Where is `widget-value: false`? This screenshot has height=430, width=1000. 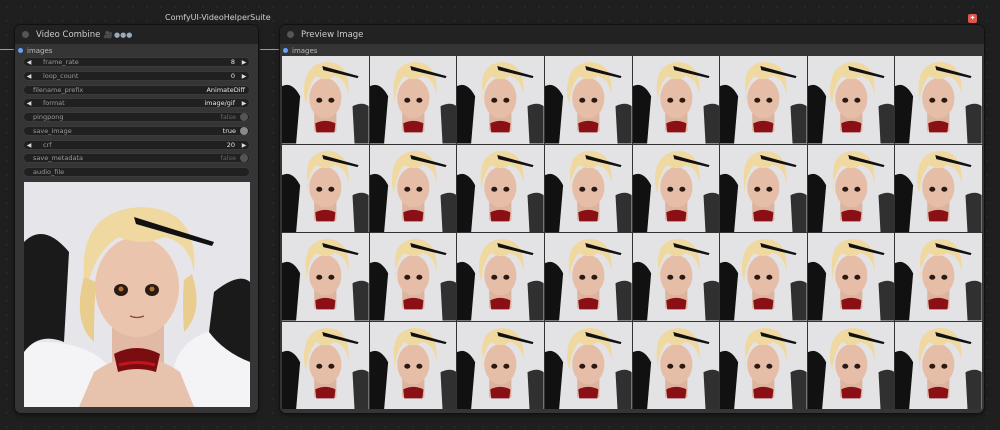 widget-value: false is located at coordinates (228, 158).